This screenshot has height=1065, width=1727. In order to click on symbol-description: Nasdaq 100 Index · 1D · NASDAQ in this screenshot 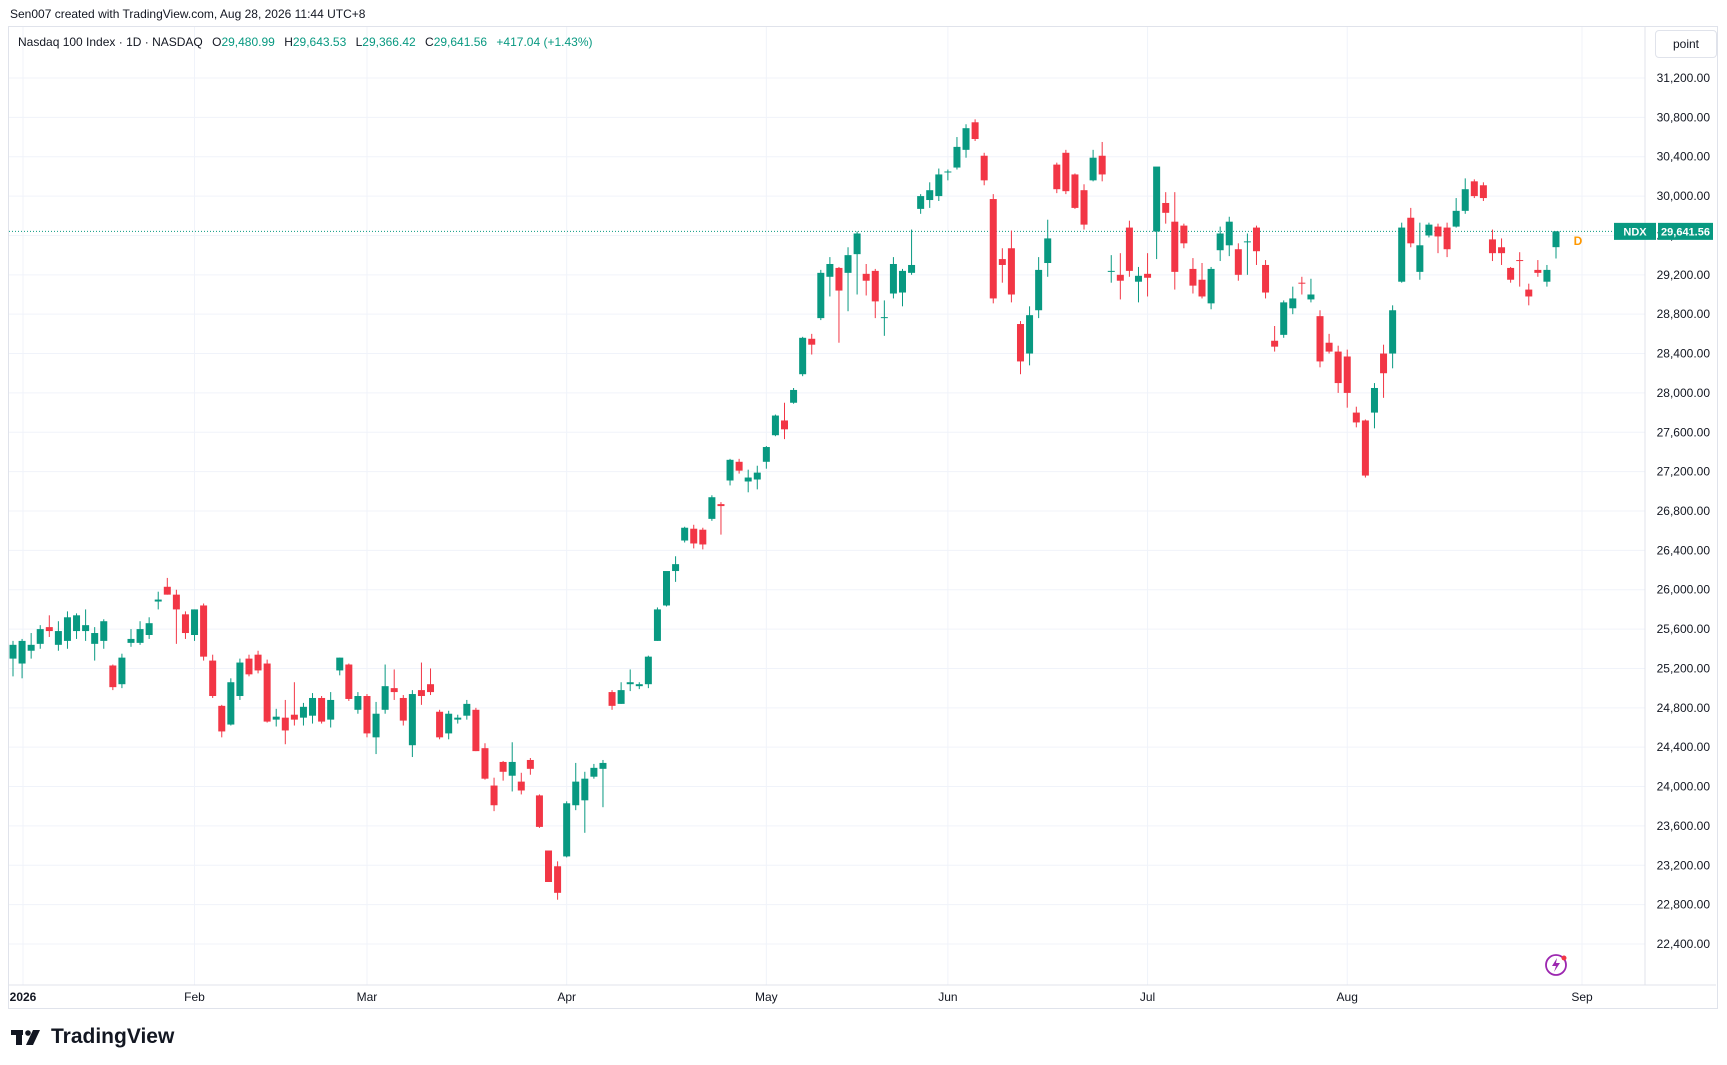, I will do `click(110, 42)`.